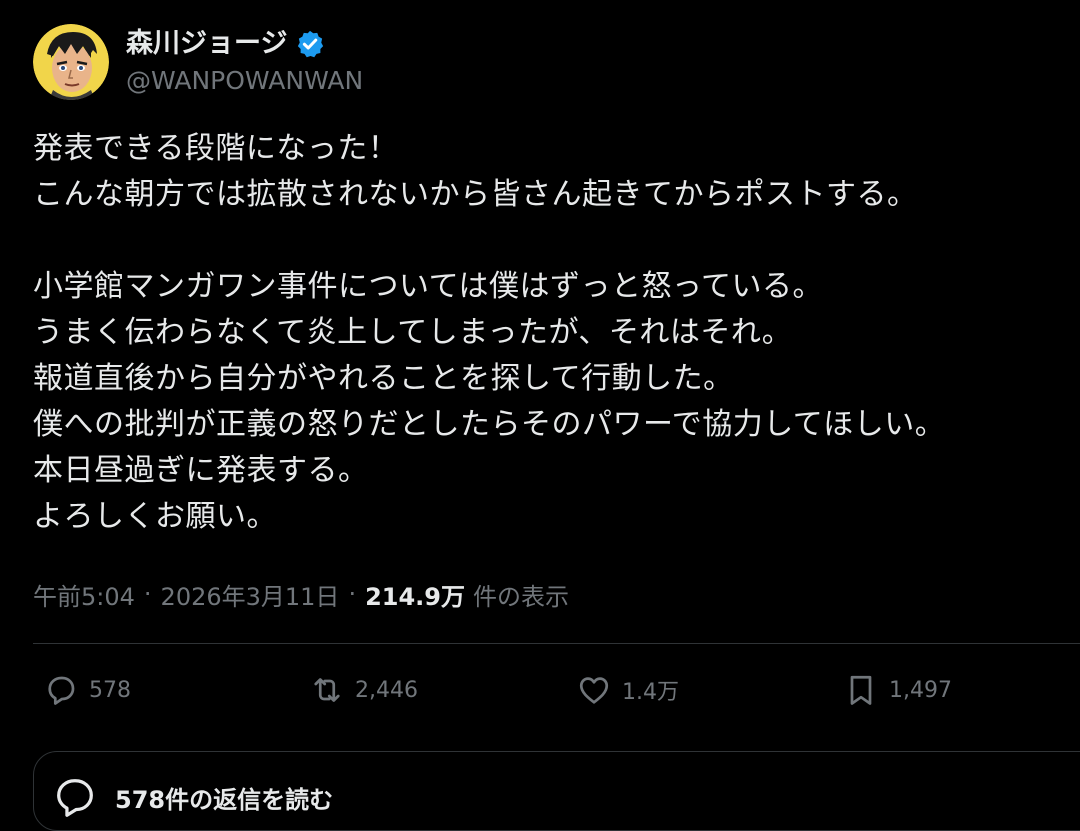 The width and height of the screenshot is (1080, 831). I want to click on post-text-line: 小学館マンガワン事件については僕はずっと怒っている。, so click(428, 286).